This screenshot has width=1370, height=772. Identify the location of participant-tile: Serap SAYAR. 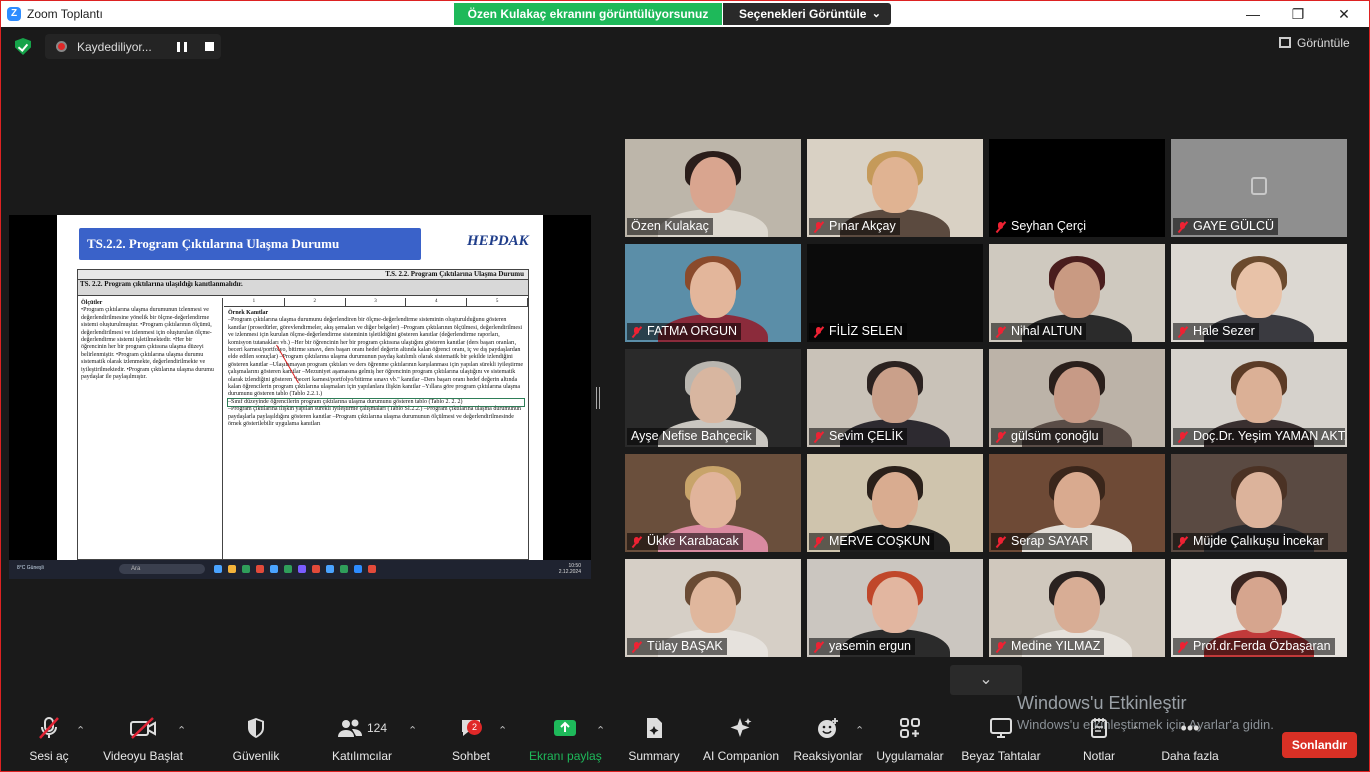
(1077, 503).